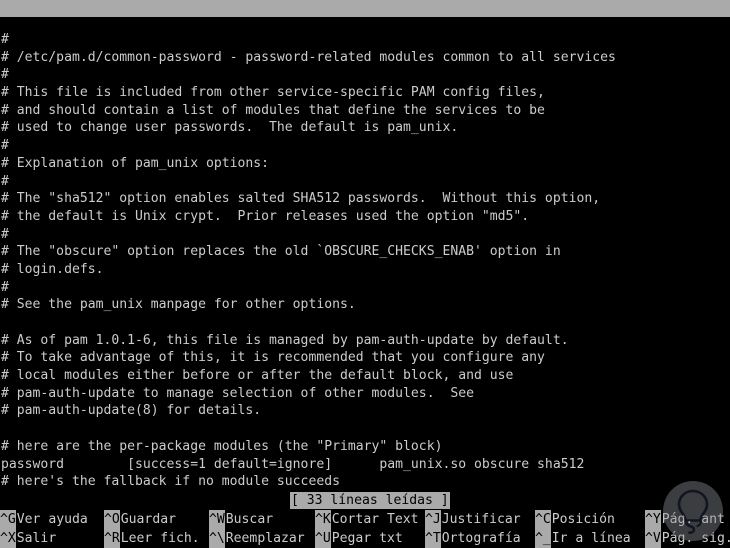 This screenshot has width=730, height=548. I want to click on shortcut-label: Ver ayuda, so click(52, 519).